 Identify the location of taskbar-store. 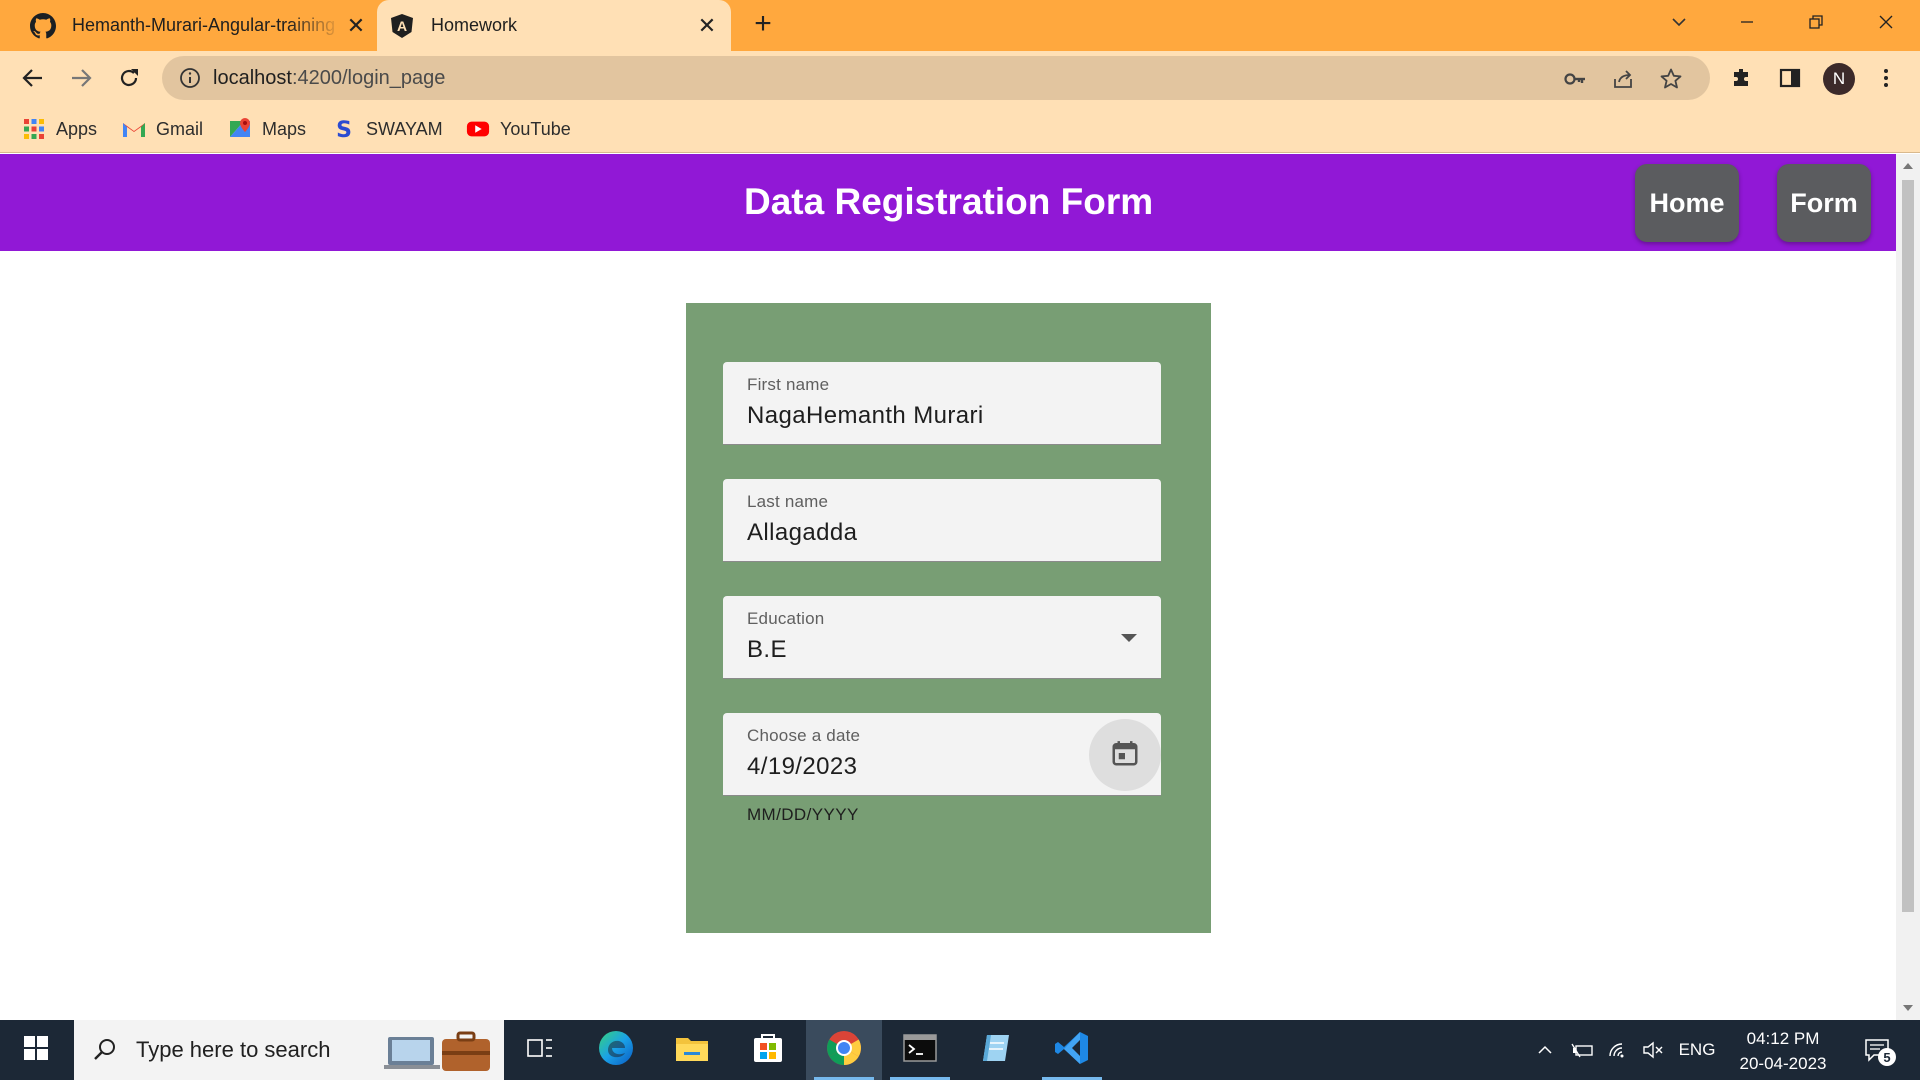
(768, 1050).